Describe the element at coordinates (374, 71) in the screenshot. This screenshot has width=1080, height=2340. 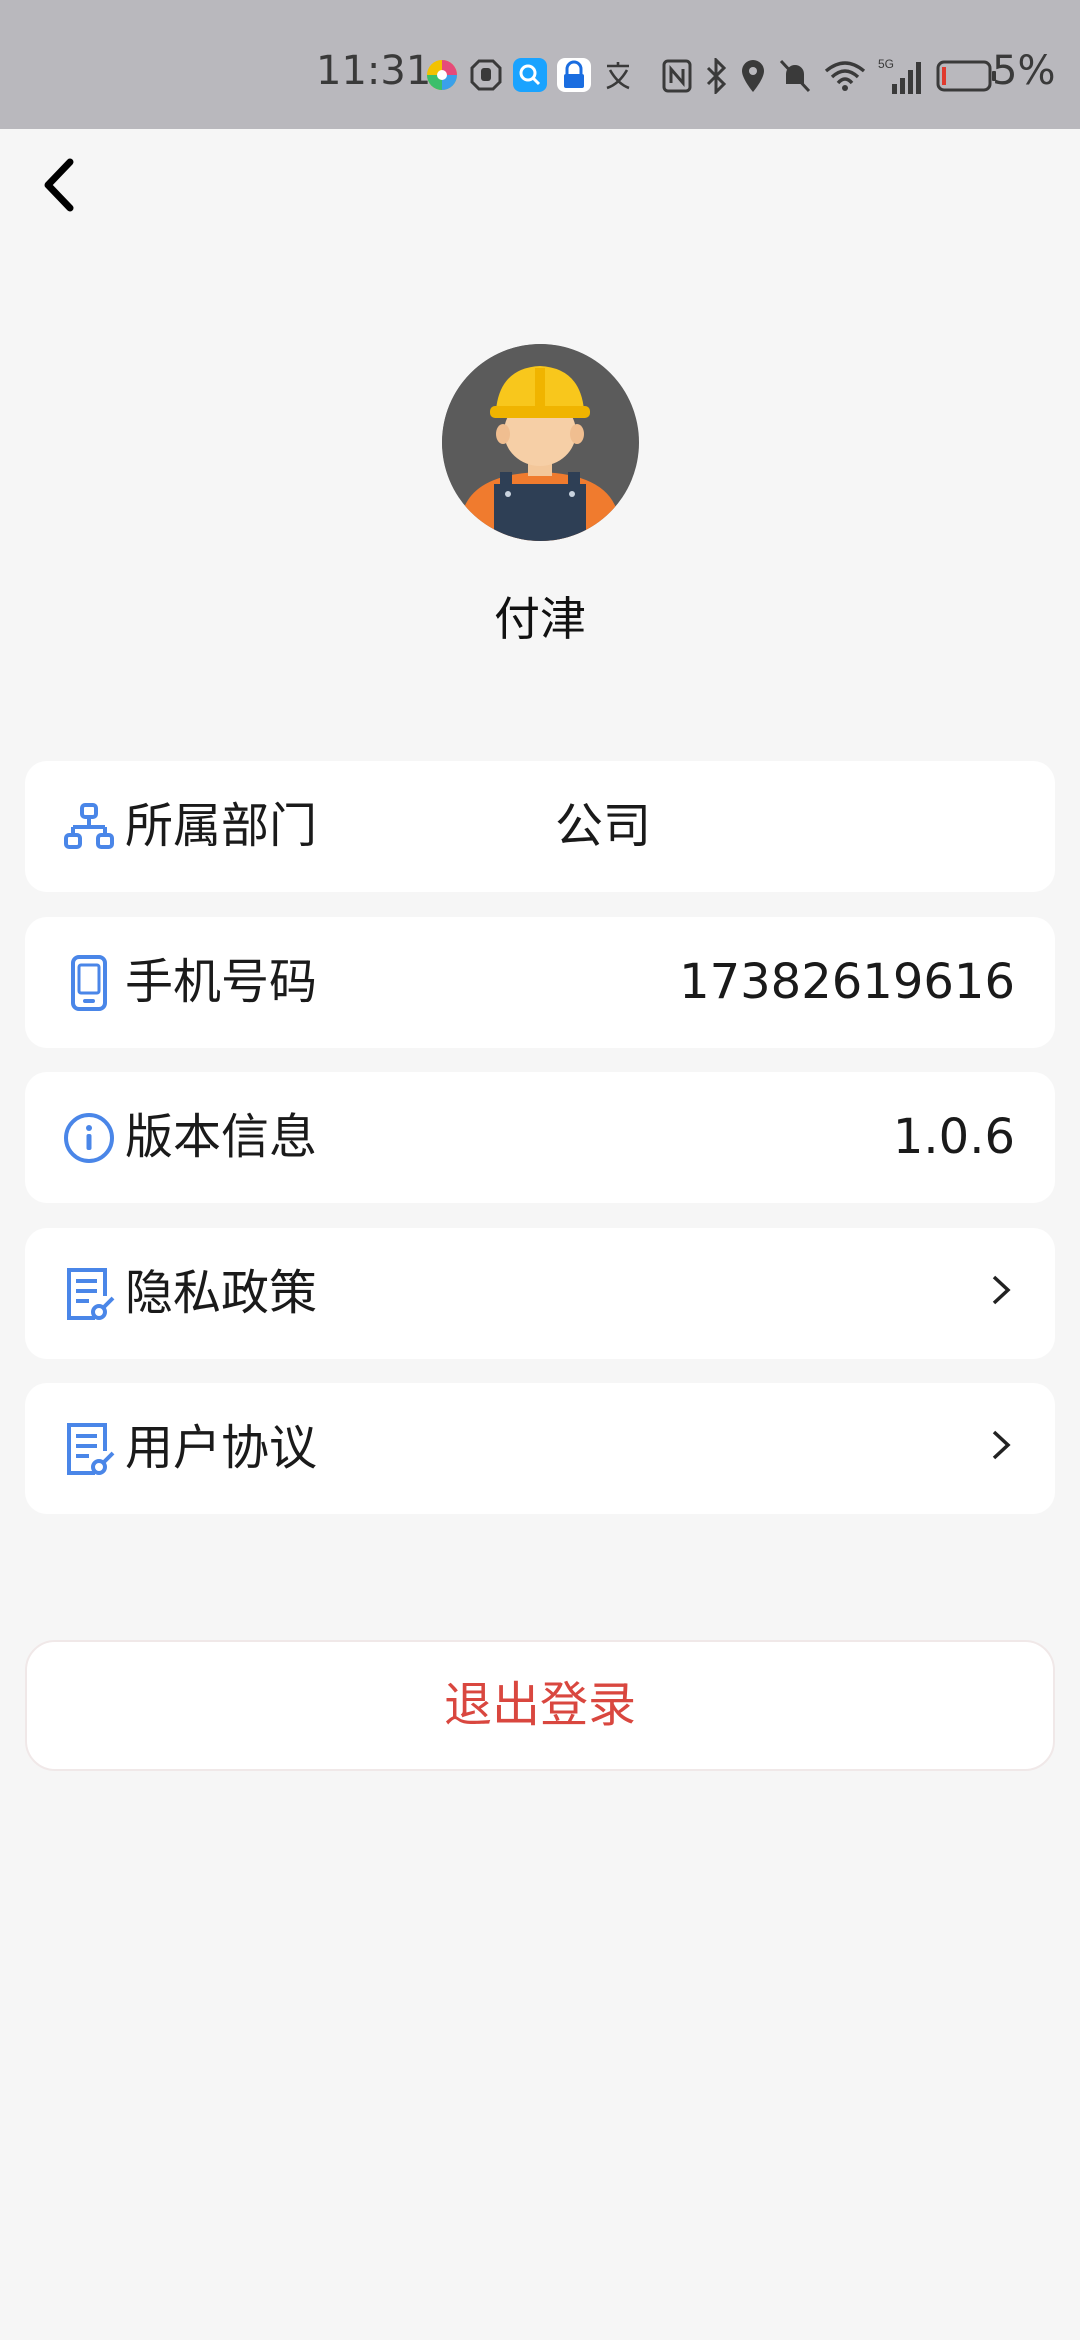
I see `status-time: 11:31` at that location.